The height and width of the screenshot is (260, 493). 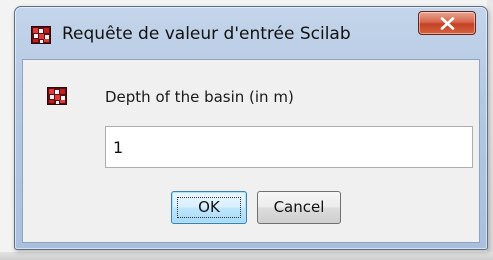 I want to click on background-edge-bottom, so click(x=246, y=256).